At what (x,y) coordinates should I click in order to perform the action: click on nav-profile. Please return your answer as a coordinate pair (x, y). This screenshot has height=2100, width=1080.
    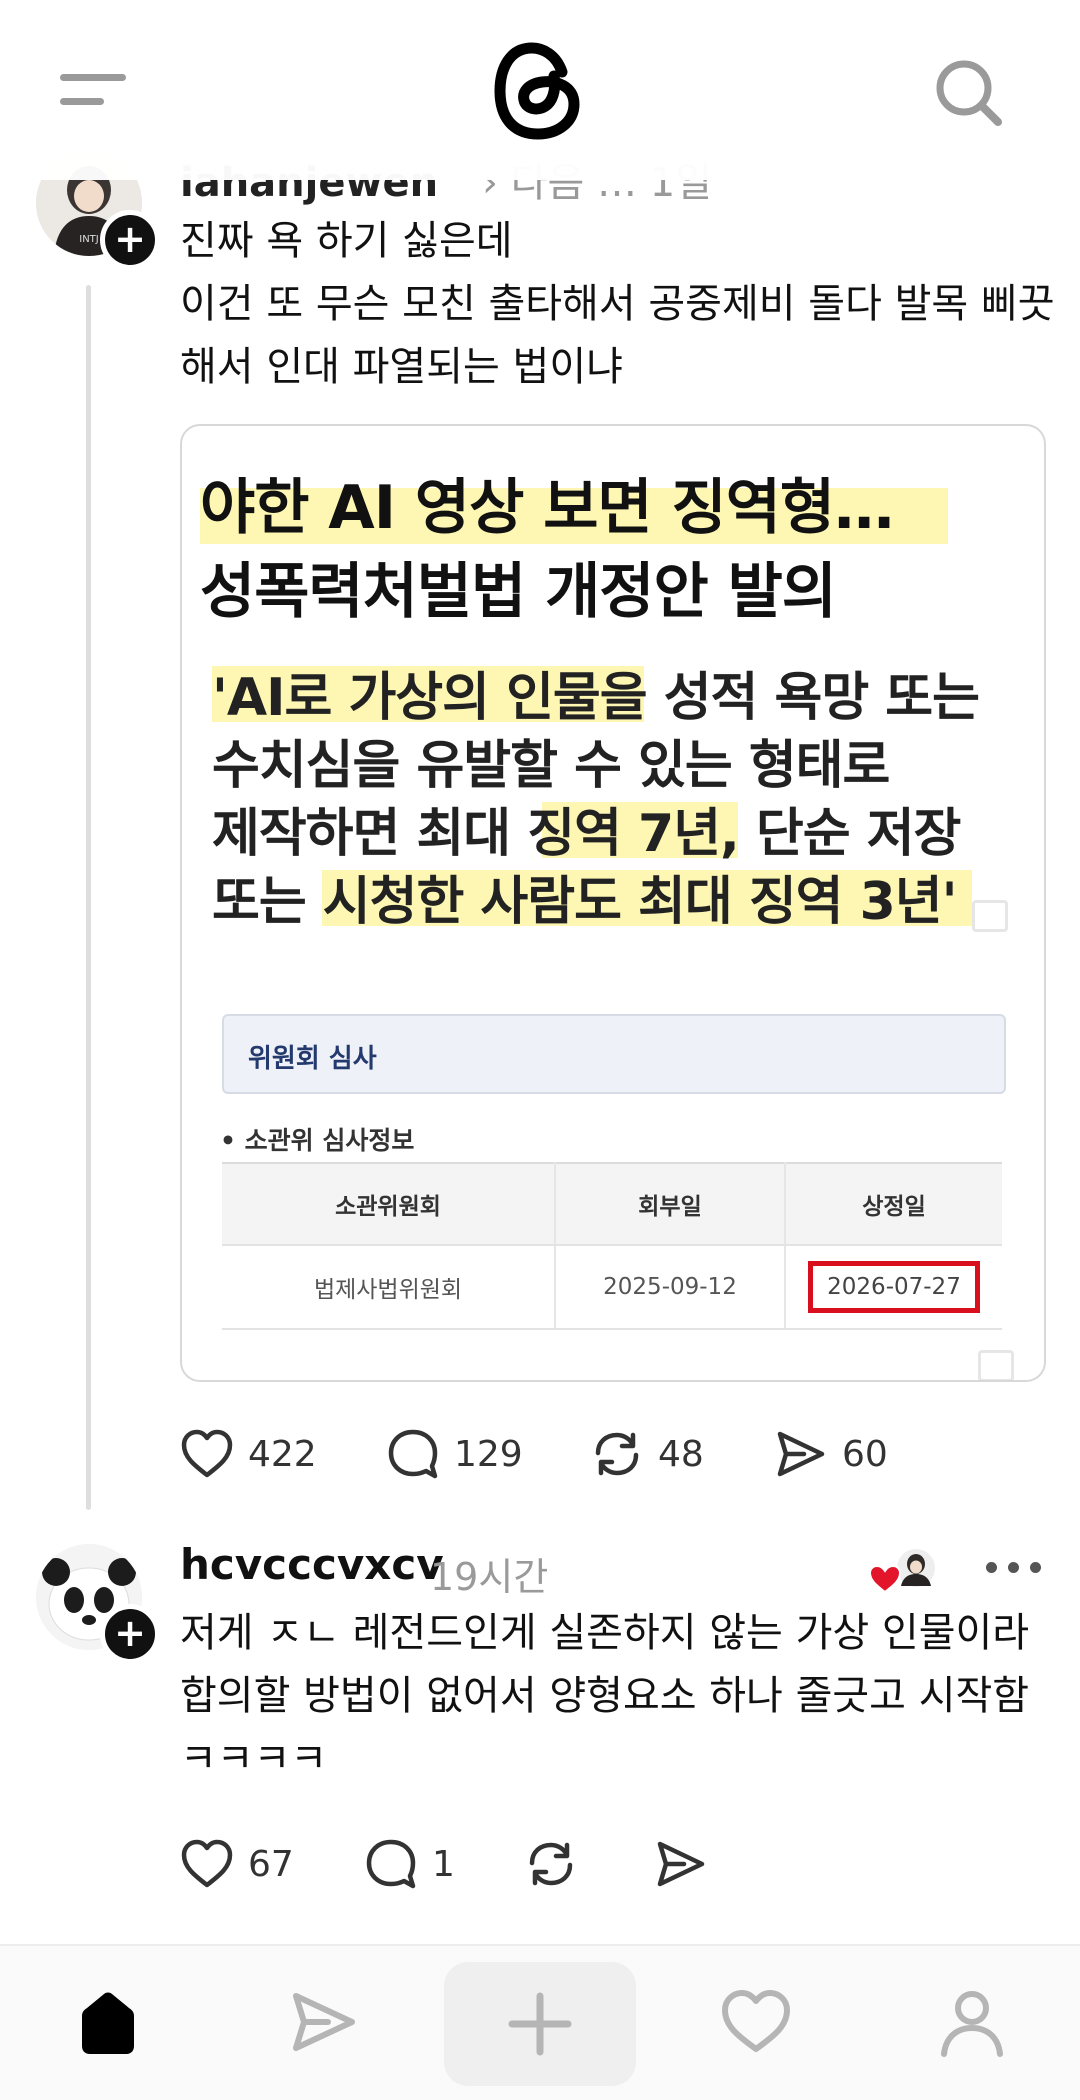
    Looking at the image, I should click on (972, 2022).